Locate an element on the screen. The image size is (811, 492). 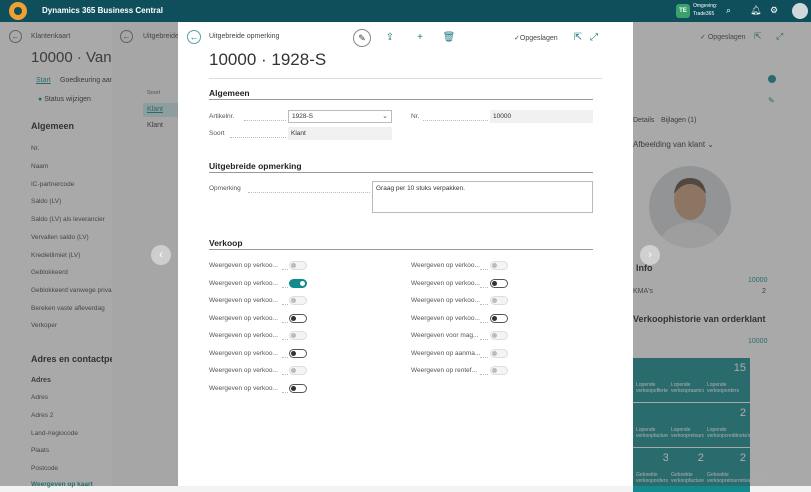
share-button: ⇪ is located at coordinates (390, 38).